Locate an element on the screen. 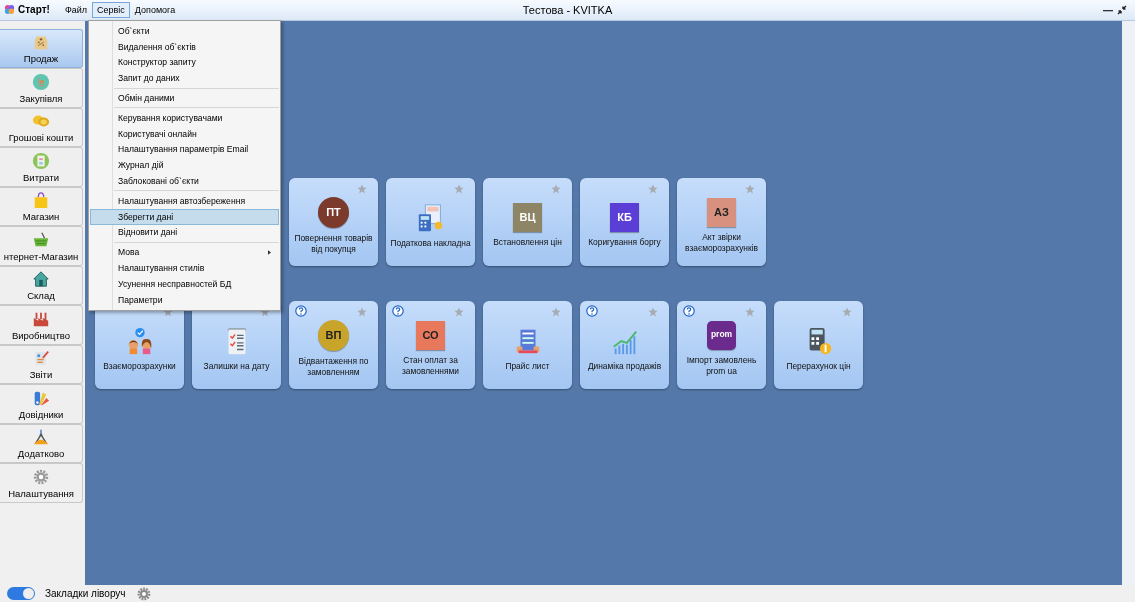 This screenshot has width=1135, height=602. menu-item: Файл is located at coordinates (76, 10).